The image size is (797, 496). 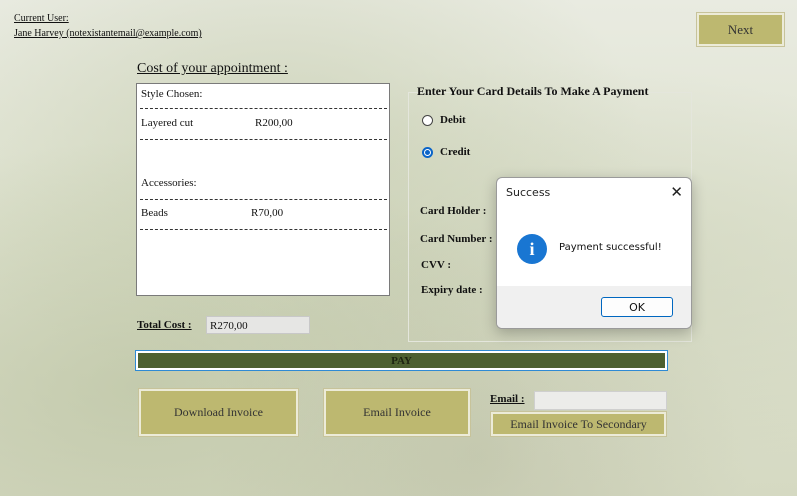 I want to click on cost-title: Cost of your appointment :, so click(x=212, y=68).